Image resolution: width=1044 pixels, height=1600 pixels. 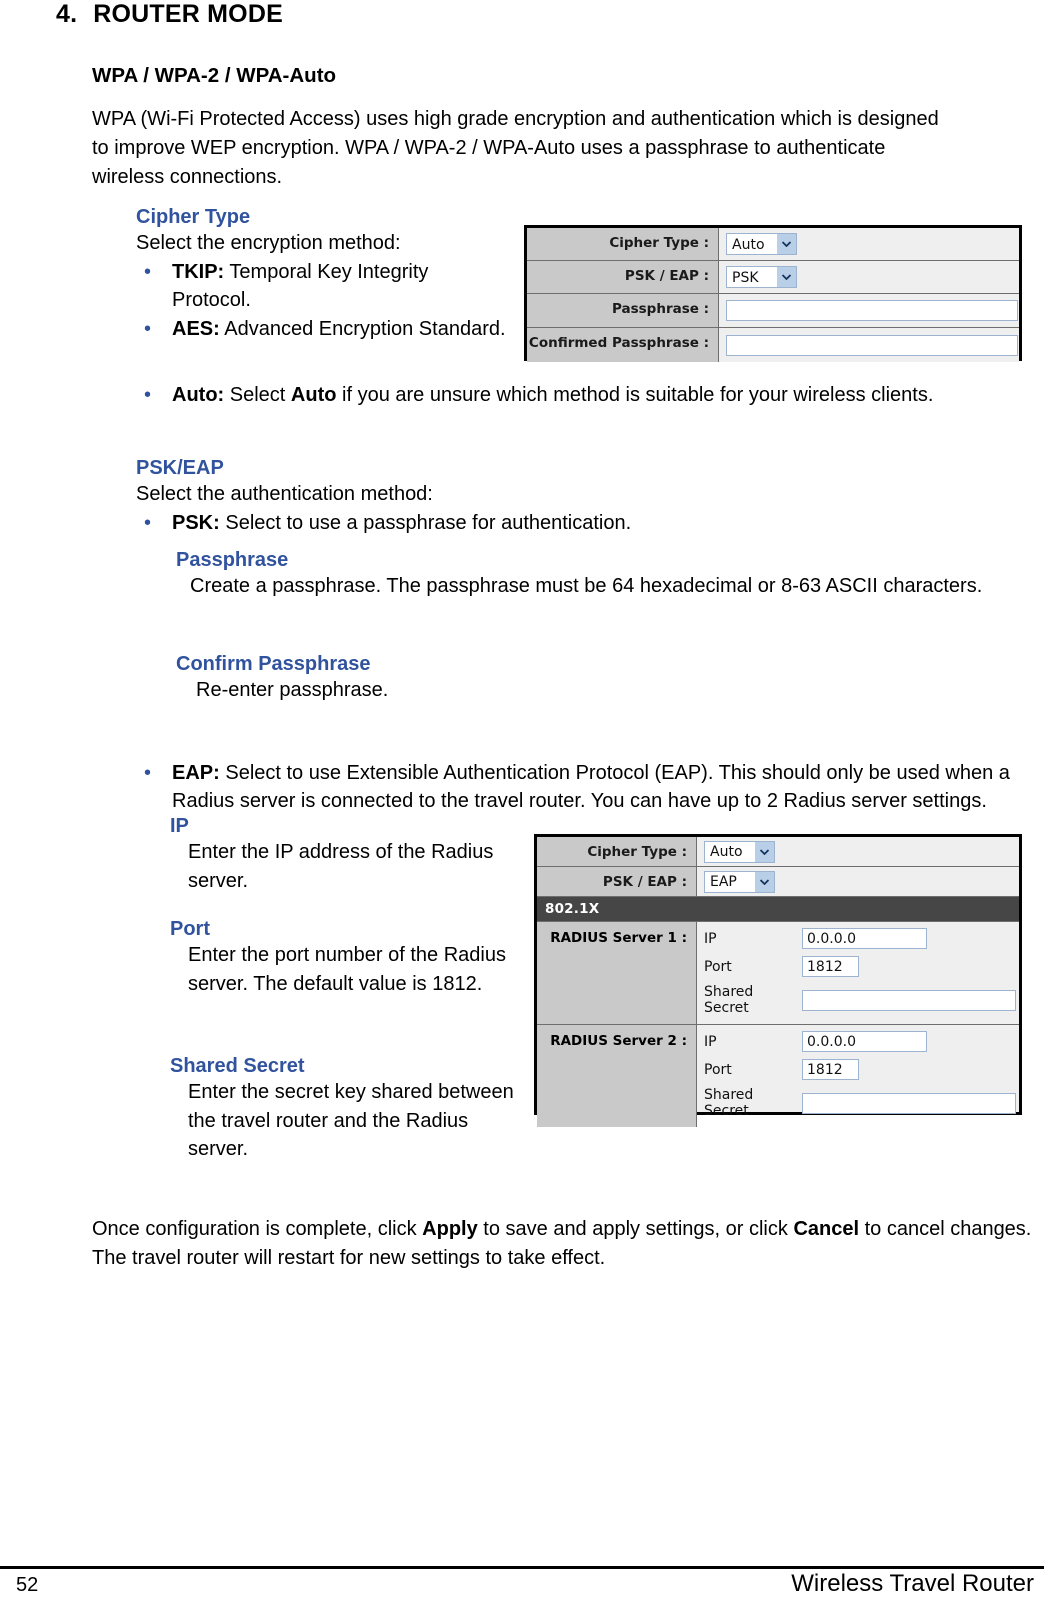 I want to click on page-number: 52, so click(x=27, y=1585).